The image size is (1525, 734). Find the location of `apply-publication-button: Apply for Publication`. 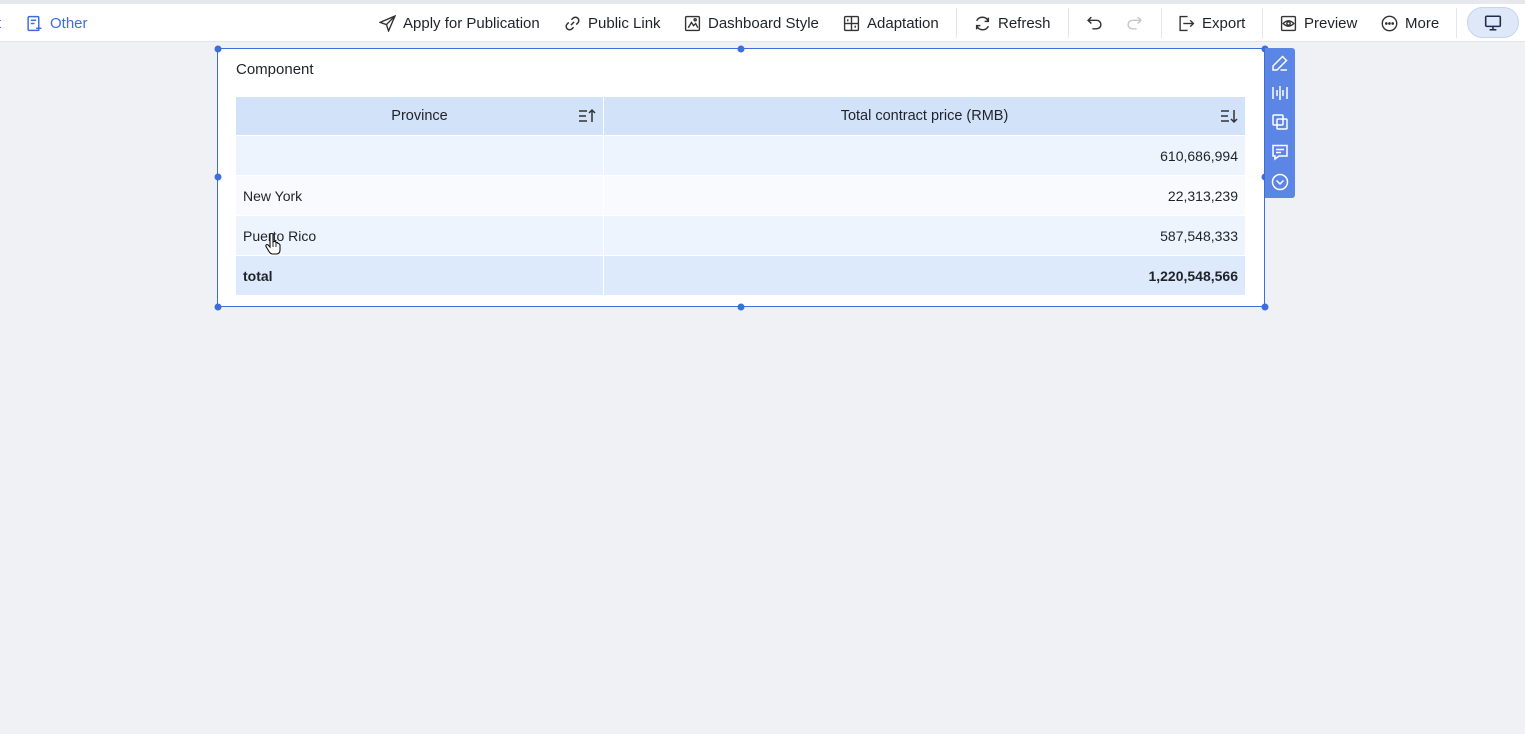

apply-publication-button: Apply for Publication is located at coordinates (459, 23).